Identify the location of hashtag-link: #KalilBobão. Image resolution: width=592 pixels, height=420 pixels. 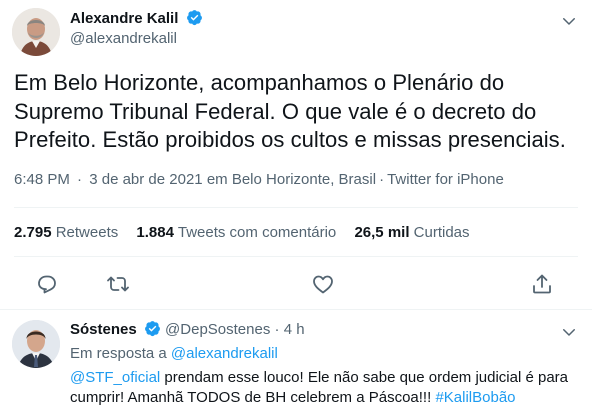
(475, 397).